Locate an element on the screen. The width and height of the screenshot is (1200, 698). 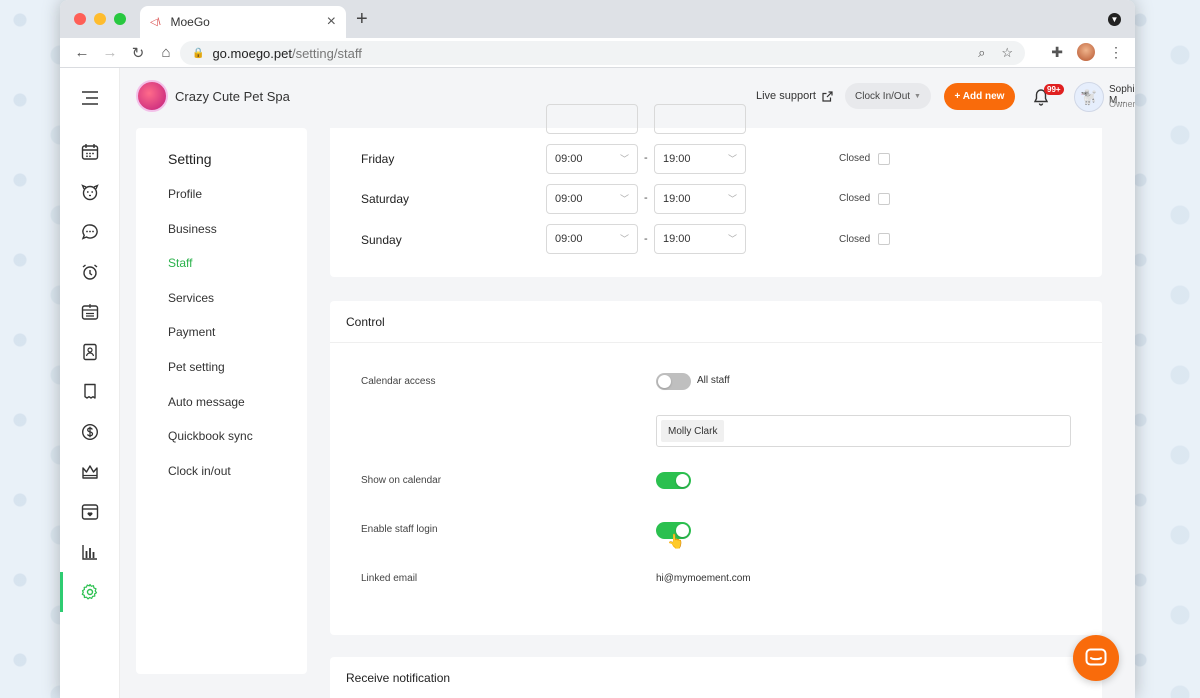
extensions-puzzle-icon: ✚ is located at coordinates (1057, 52).